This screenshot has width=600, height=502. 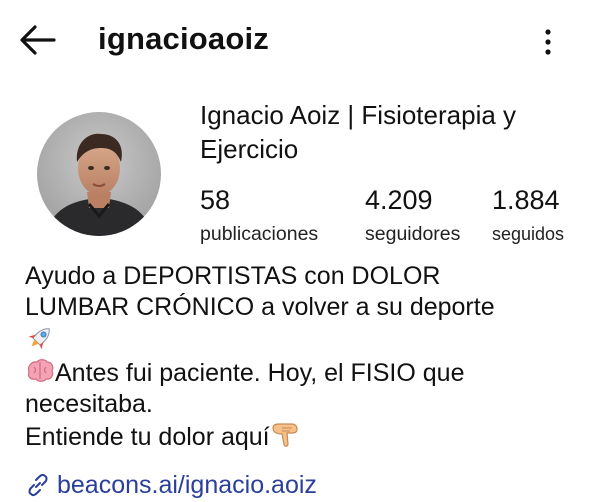 I want to click on avatar-photo, so click(x=99, y=174).